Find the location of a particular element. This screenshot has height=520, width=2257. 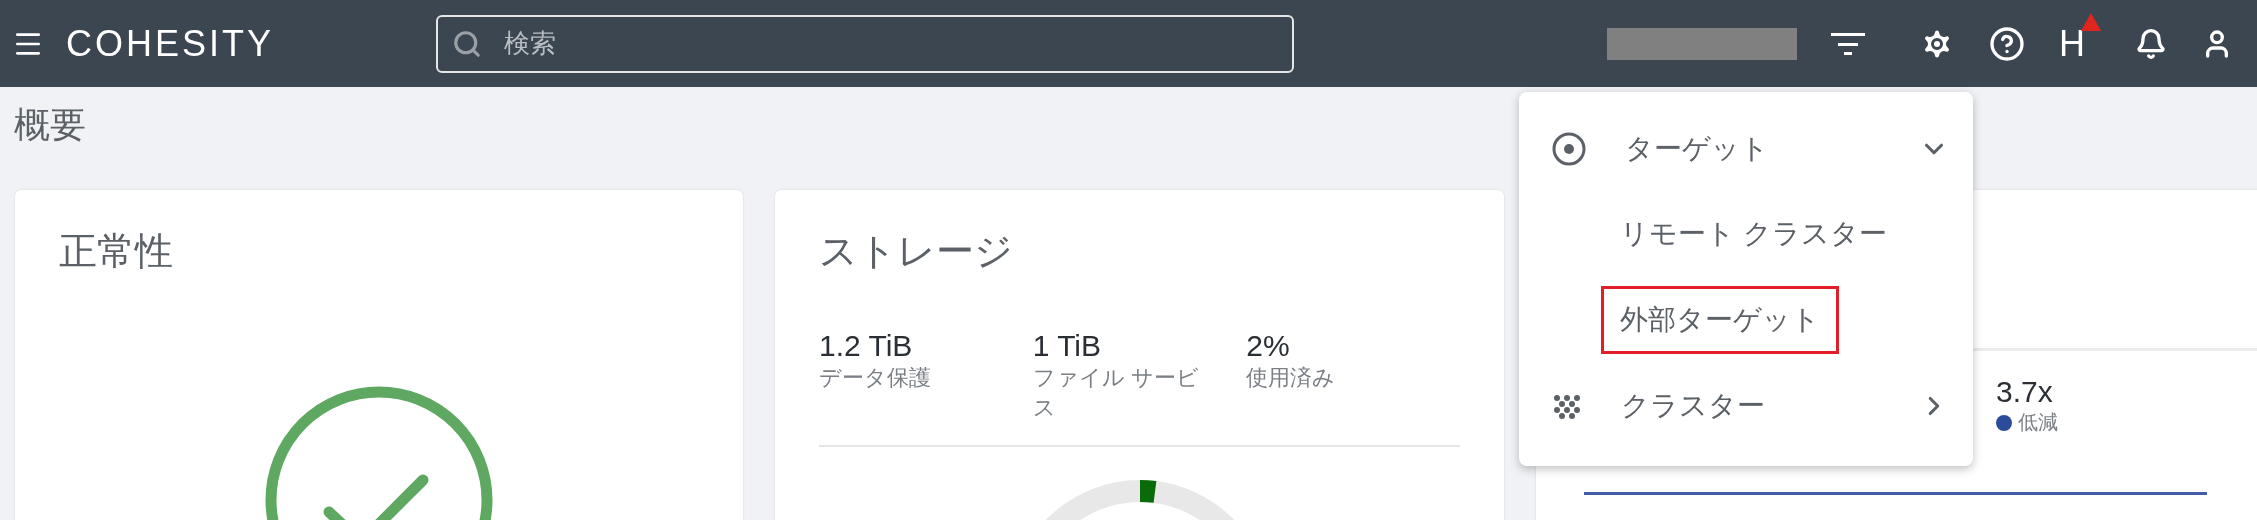

help-icon is located at coordinates (2007, 43).